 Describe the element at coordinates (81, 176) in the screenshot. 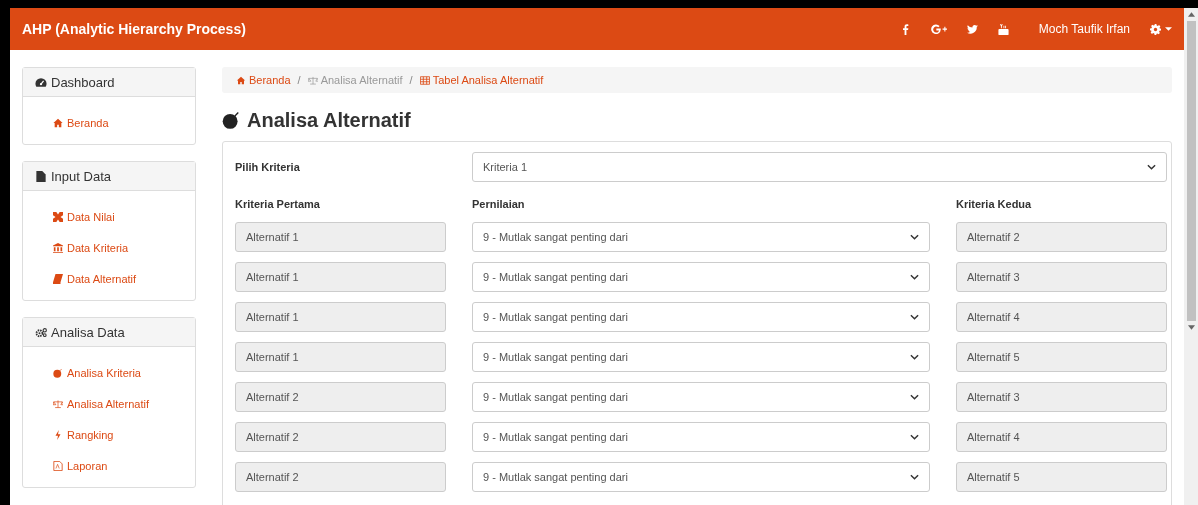

I see `panel-title: Input Data` at that location.